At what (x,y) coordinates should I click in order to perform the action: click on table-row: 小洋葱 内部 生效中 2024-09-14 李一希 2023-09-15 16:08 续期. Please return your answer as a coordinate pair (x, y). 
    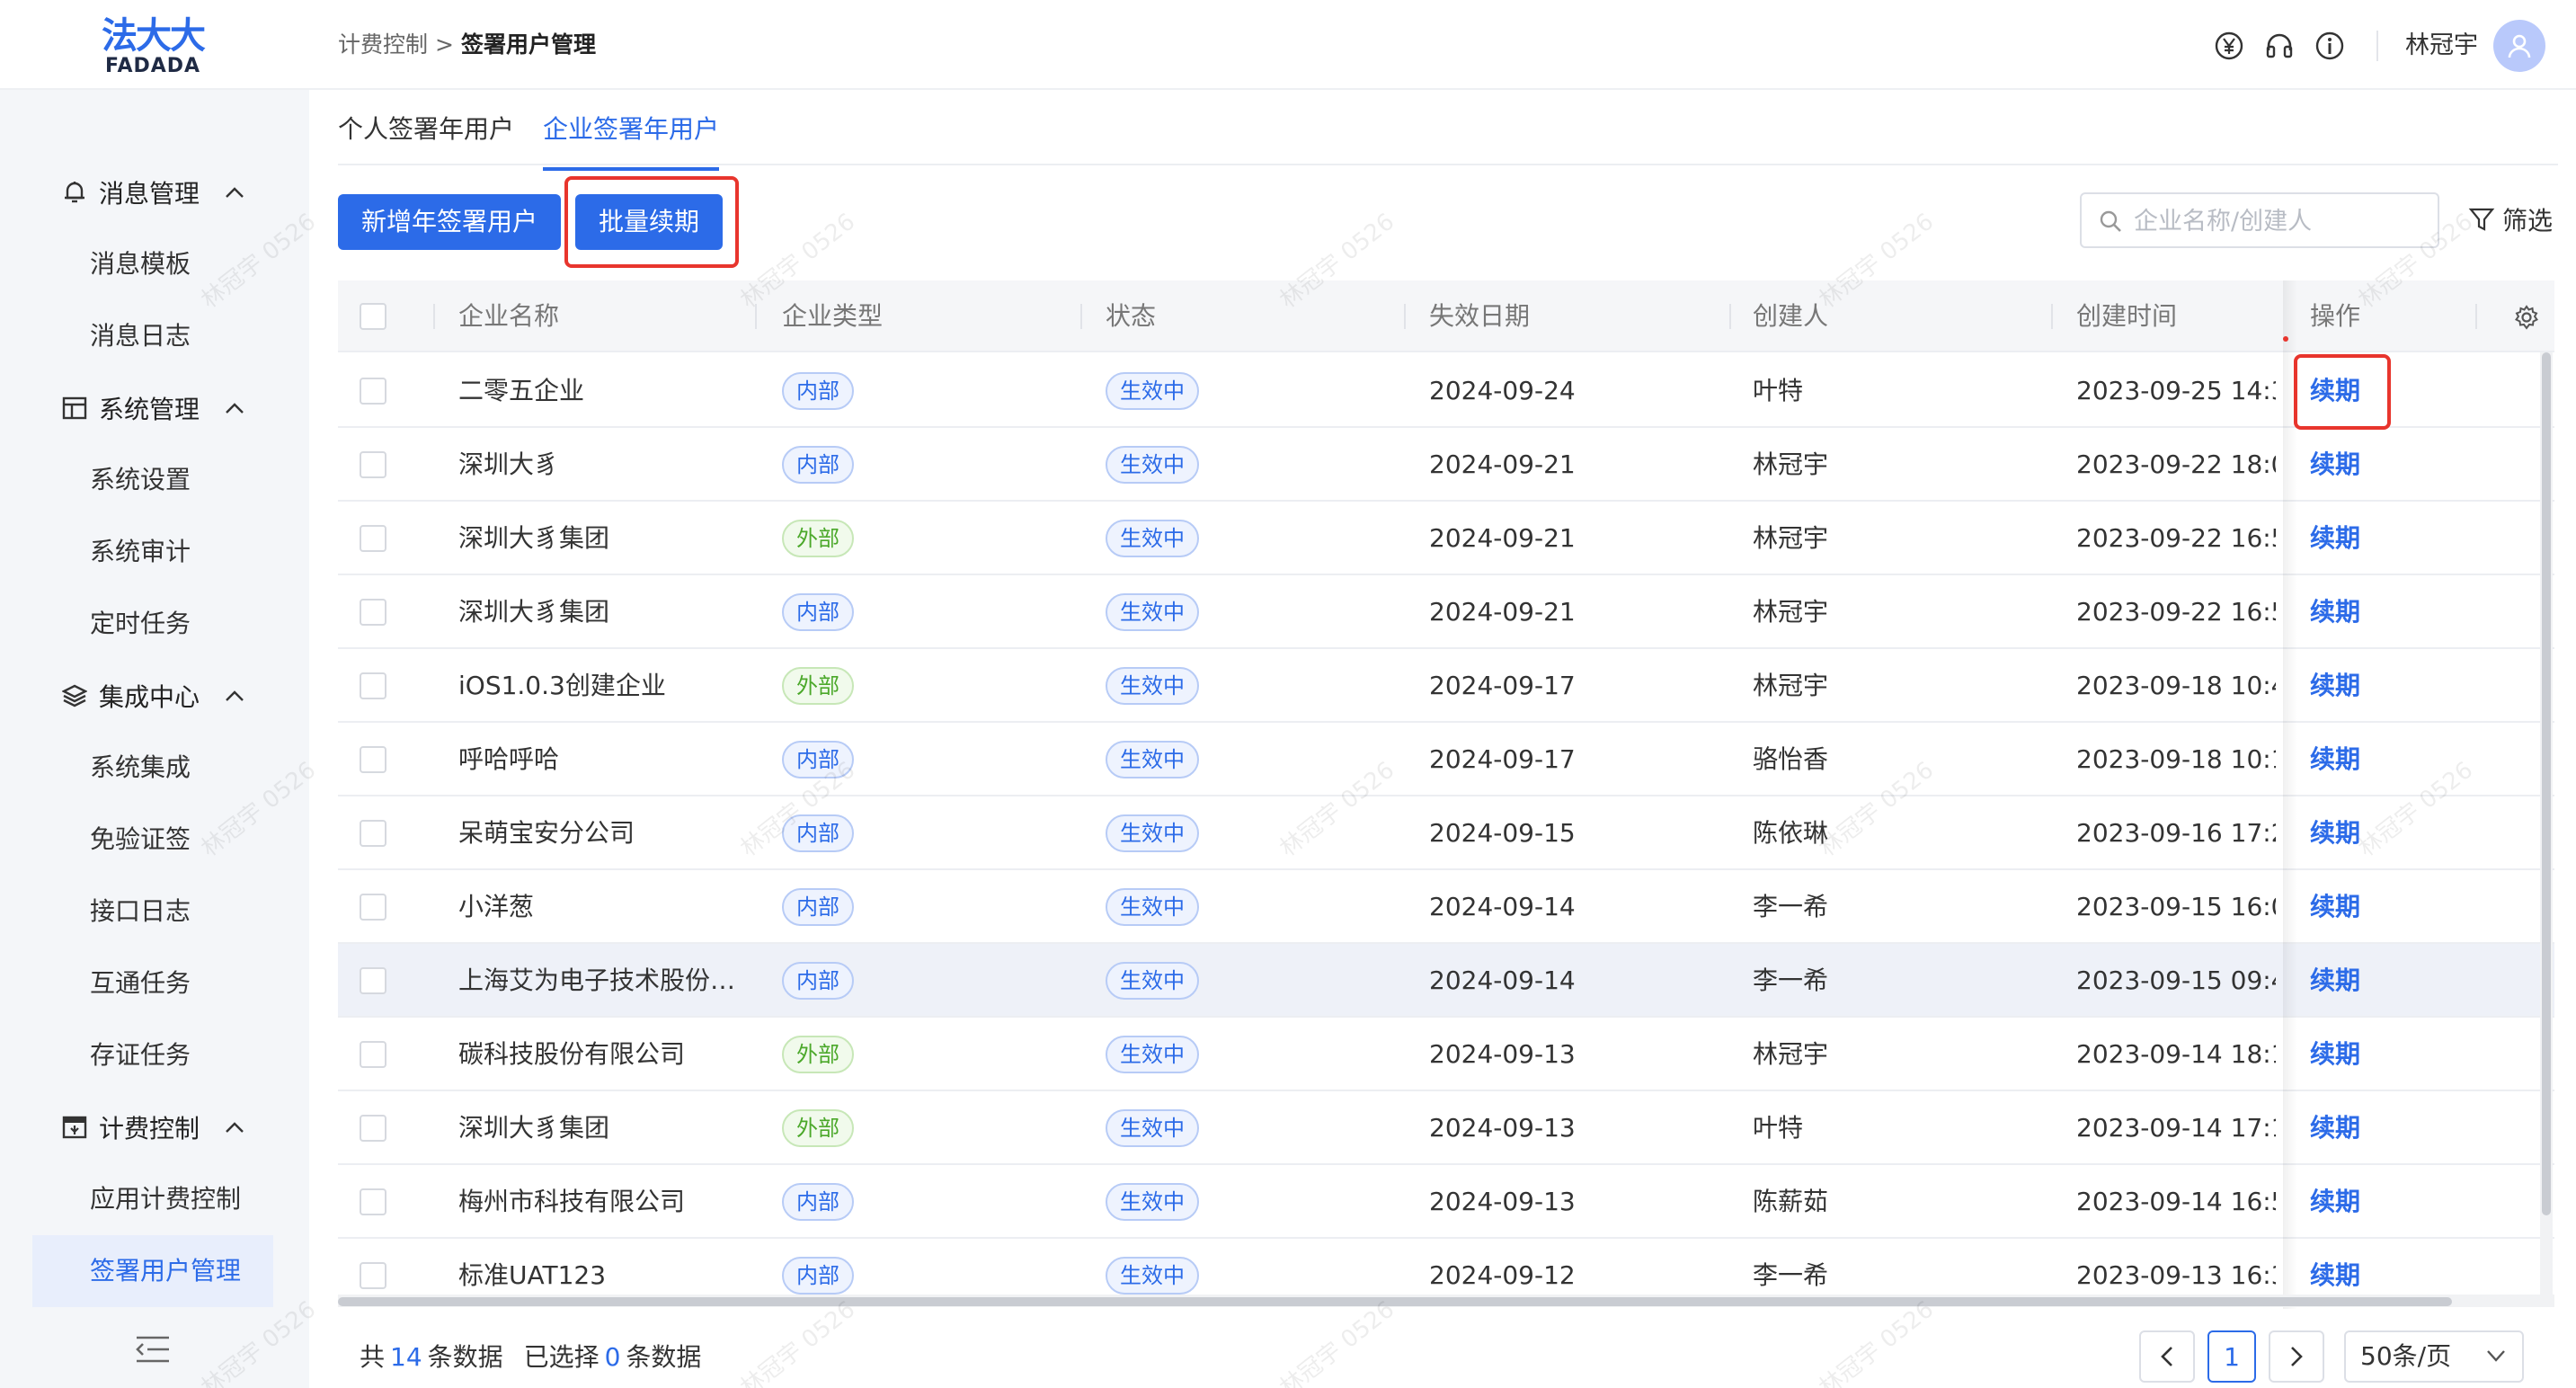
    Looking at the image, I should click on (1446, 907).